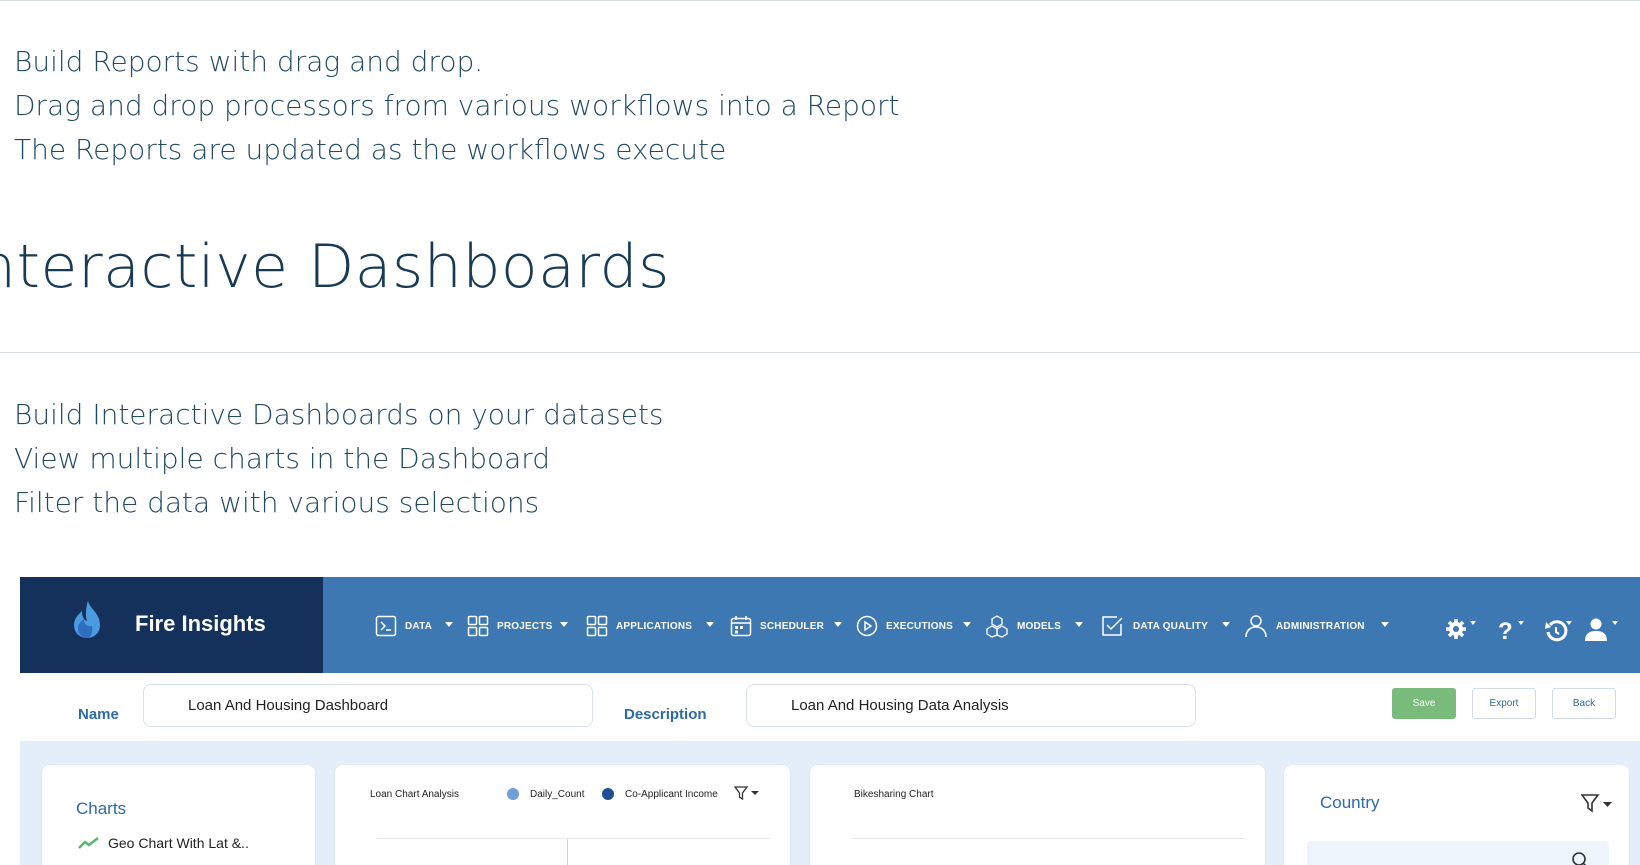 This screenshot has width=1640, height=865. I want to click on legend-label: Co-Applicant Income, so click(671, 794).